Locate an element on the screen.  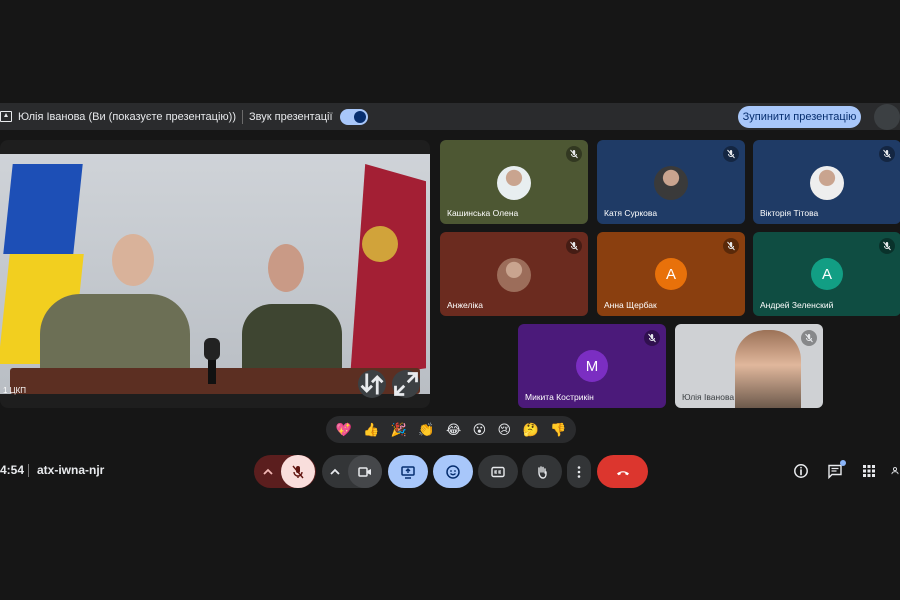
reaction-emoji: 👍 is located at coordinates (371, 430).